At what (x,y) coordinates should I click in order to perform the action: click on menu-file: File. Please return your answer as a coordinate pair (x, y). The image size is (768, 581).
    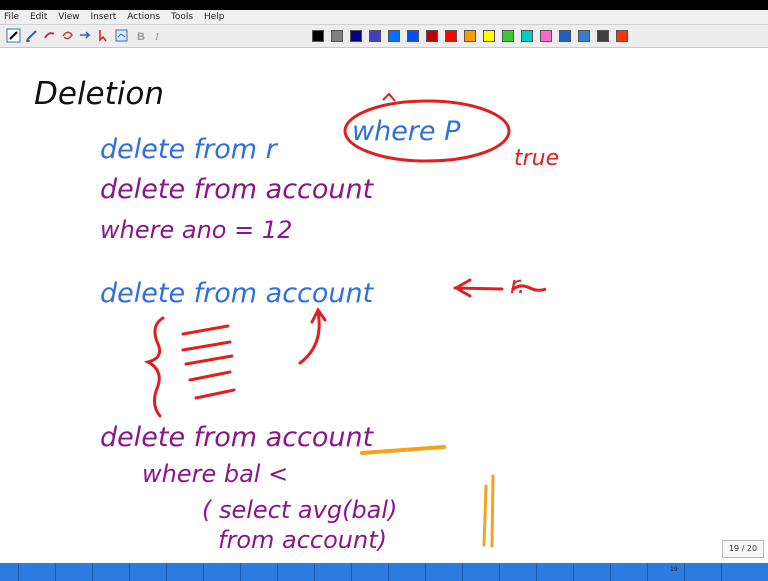
    Looking at the image, I should click on (11, 17).